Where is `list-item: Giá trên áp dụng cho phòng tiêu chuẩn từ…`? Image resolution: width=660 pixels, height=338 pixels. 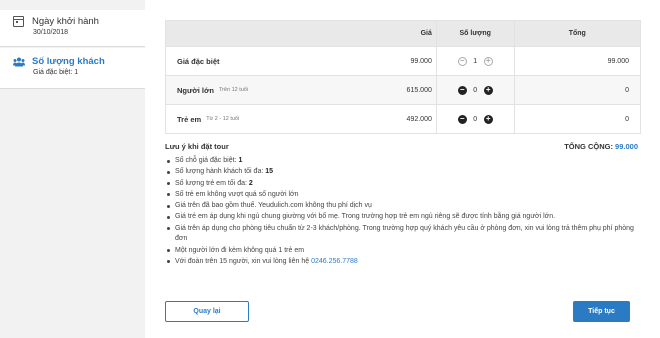
list-item: Giá trên áp dụng cho phòng tiêu chuẩn từ… is located at coordinates (400, 234).